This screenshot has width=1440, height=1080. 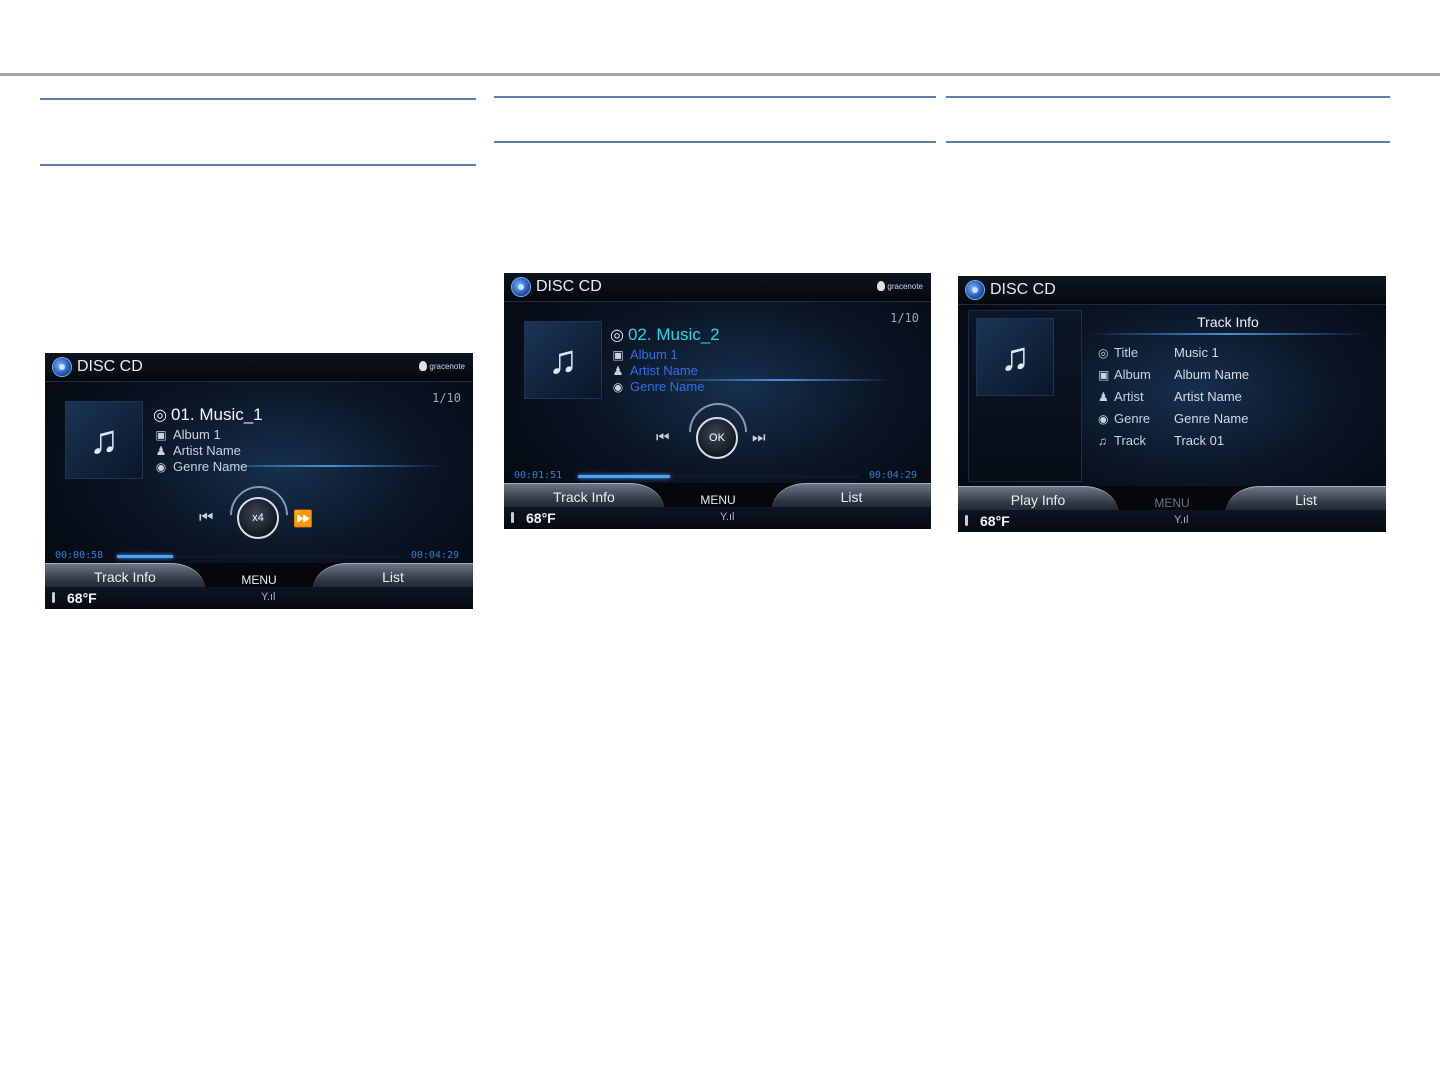 I want to click on column2-top-rule, so click(x=715, y=97).